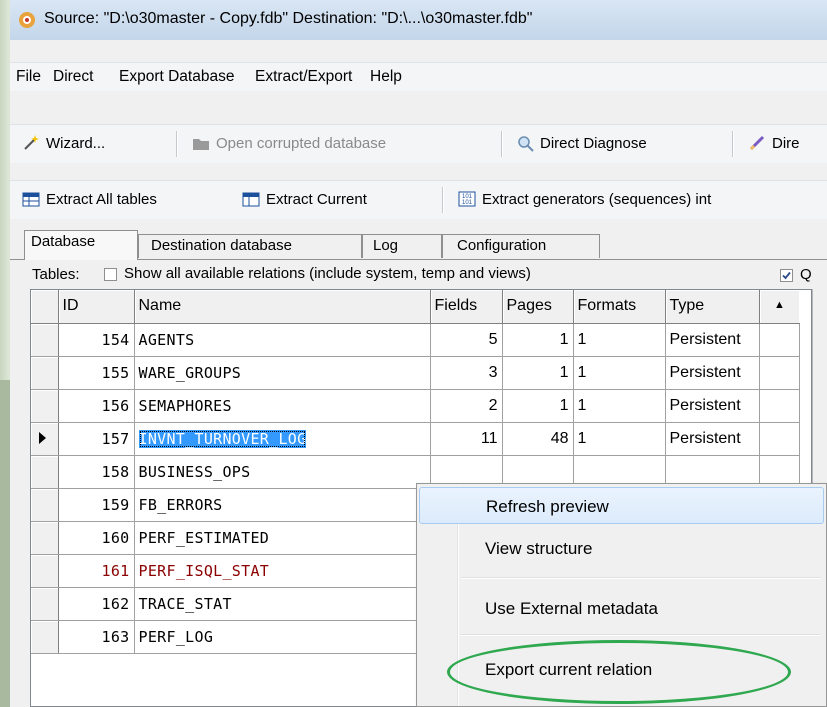  What do you see at coordinates (201, 144) in the screenshot?
I see `folder-icon` at bounding box center [201, 144].